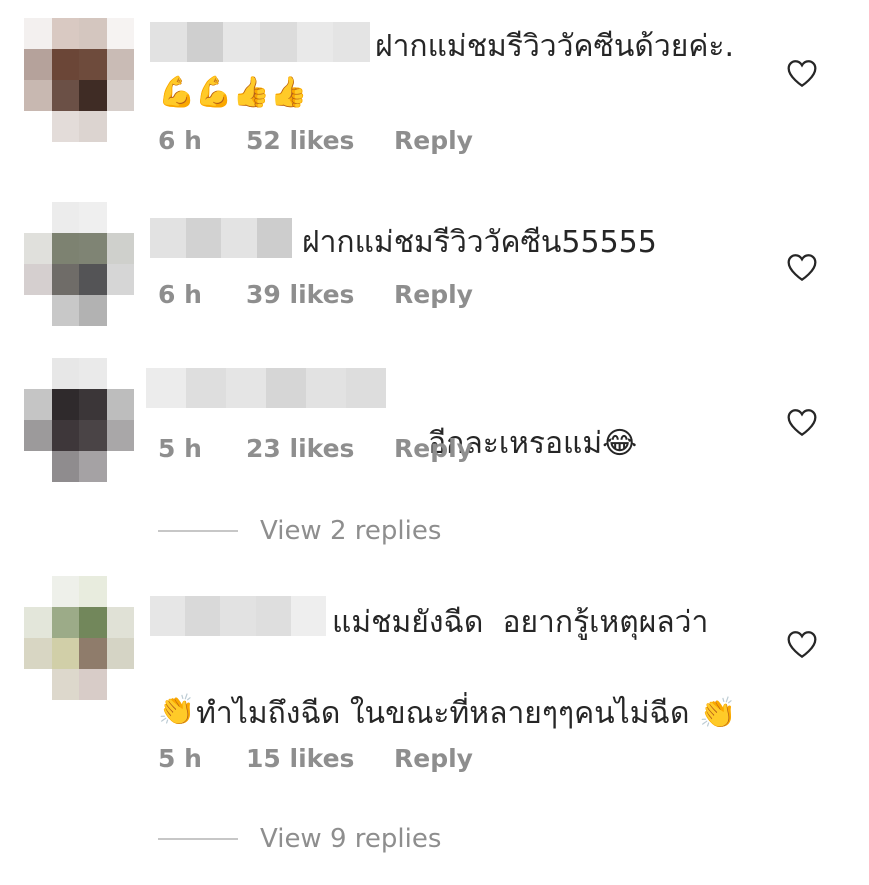 This screenshot has width=869, height=885. I want to click on likes-count: 52 likes, so click(320, 140).